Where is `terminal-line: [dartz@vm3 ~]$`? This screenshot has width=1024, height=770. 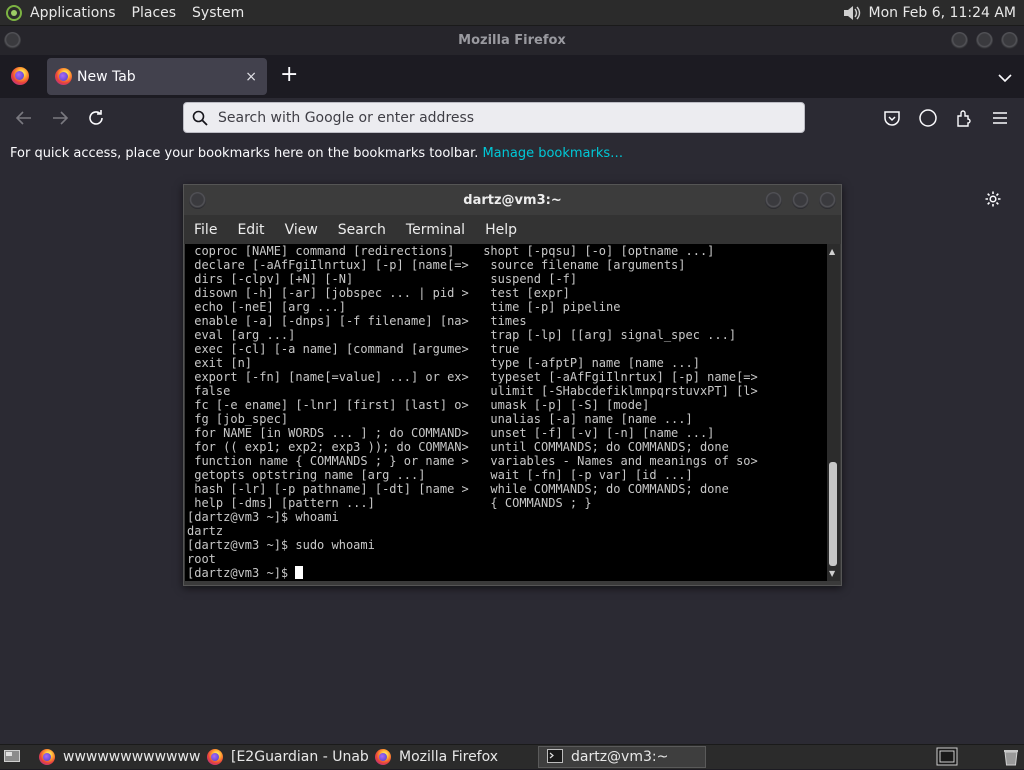 terminal-line: [dartz@vm3 ~]$ is located at coordinates (241, 573).